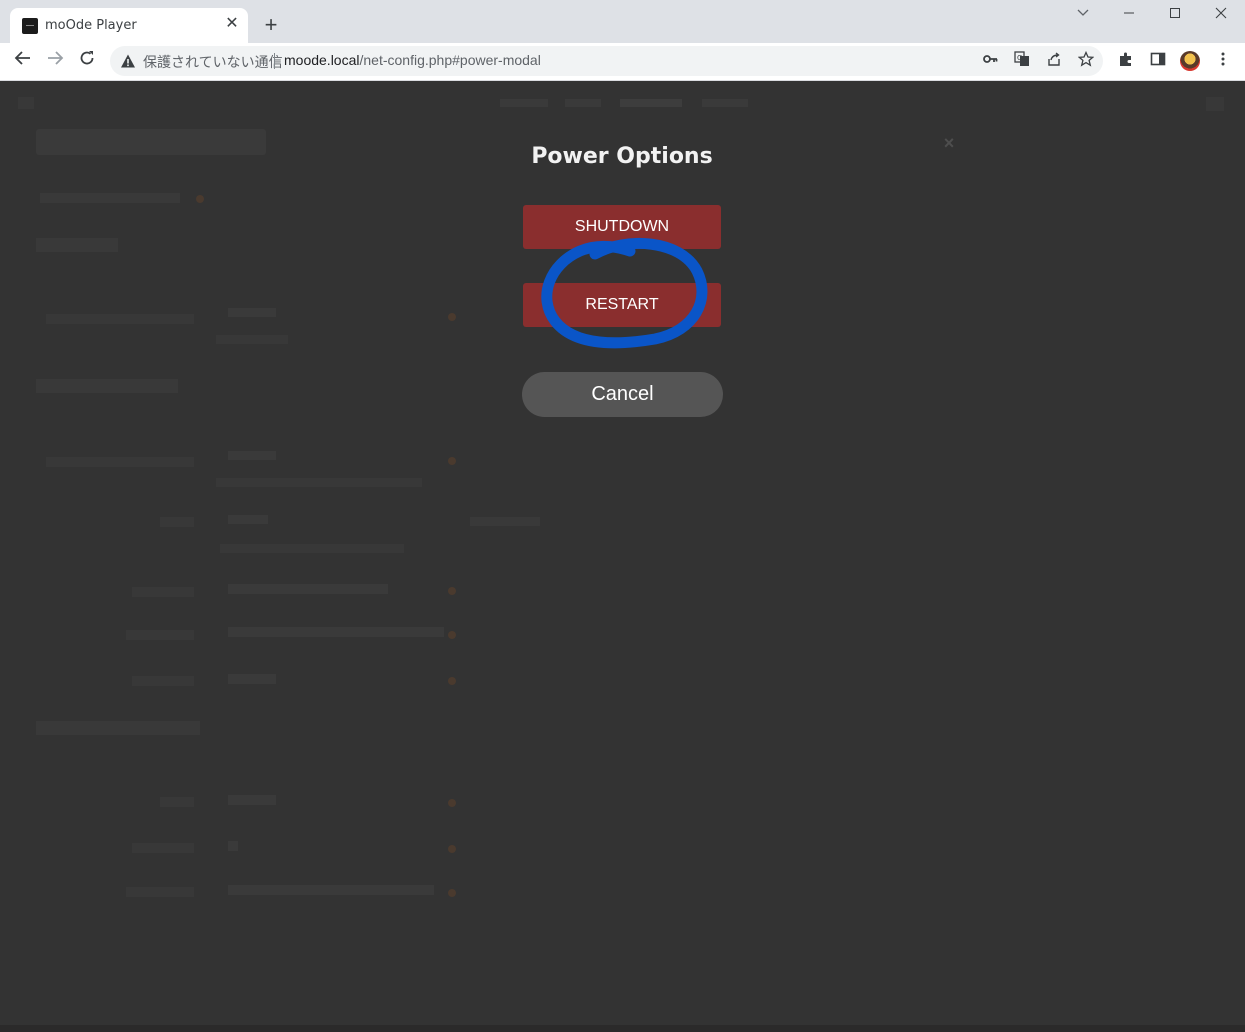 The width and height of the screenshot is (1245, 1032). Describe the element at coordinates (23, 61) in the screenshot. I see `back-icon` at that location.